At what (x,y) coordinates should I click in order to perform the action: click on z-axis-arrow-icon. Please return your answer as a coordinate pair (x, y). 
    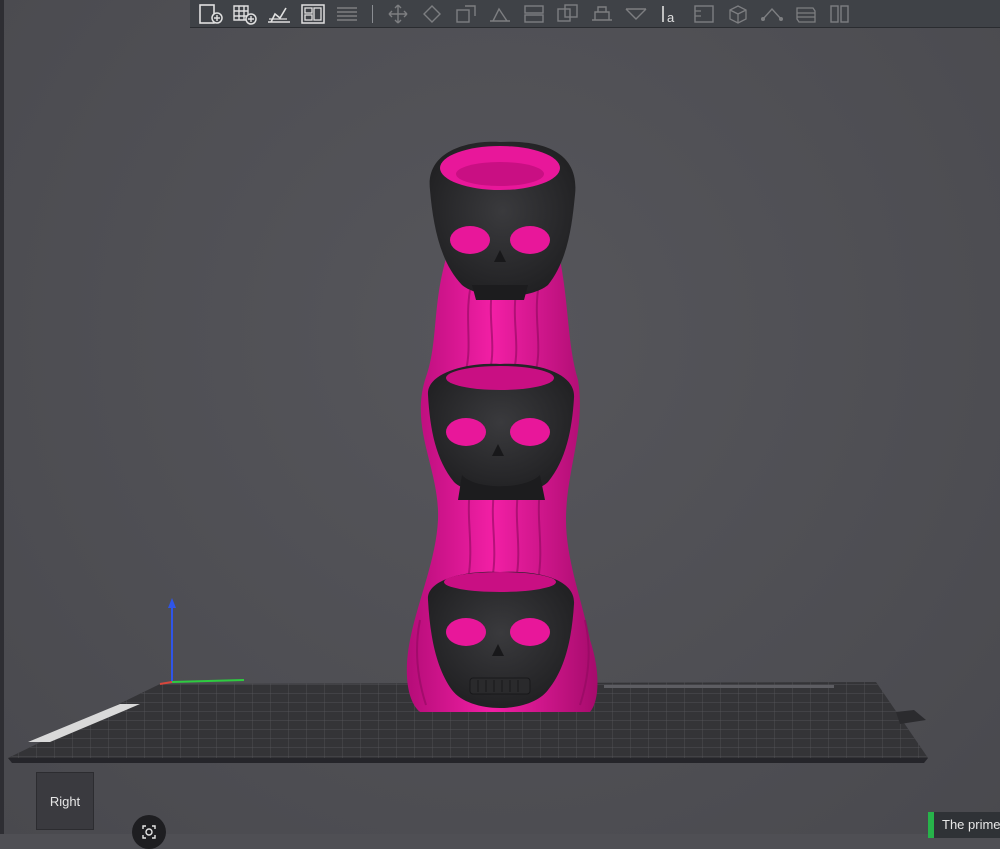
    Looking at the image, I should click on (172, 603).